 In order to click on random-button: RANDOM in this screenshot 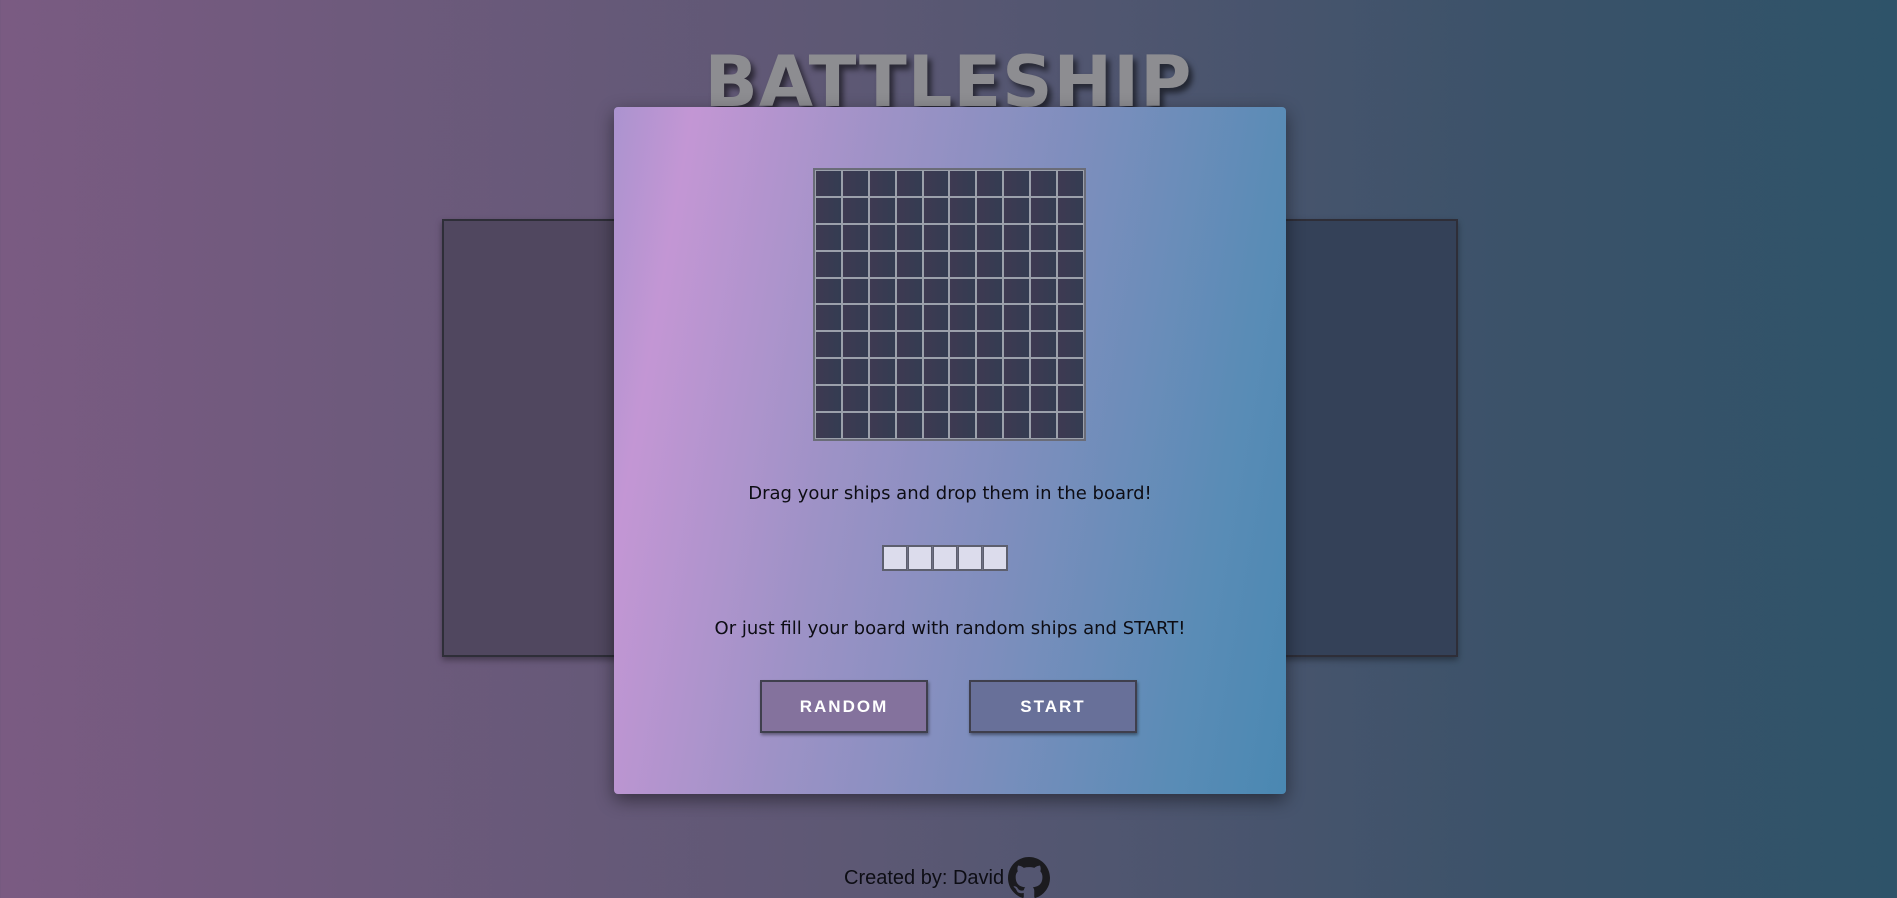, I will do `click(844, 706)`.